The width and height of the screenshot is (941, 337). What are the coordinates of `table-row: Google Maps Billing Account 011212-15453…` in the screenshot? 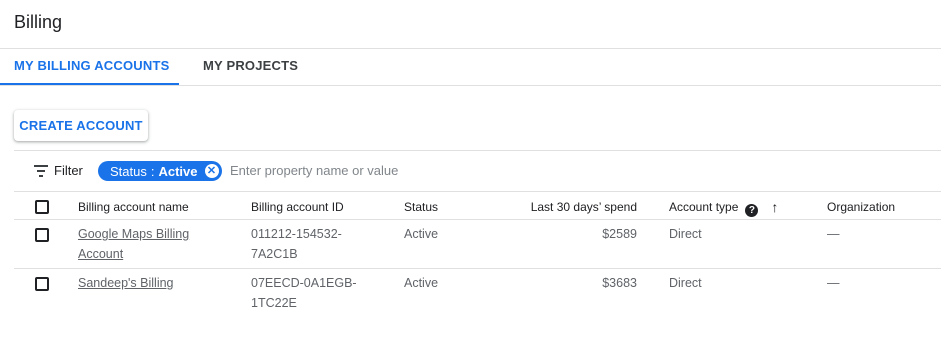 It's located at (477, 244).